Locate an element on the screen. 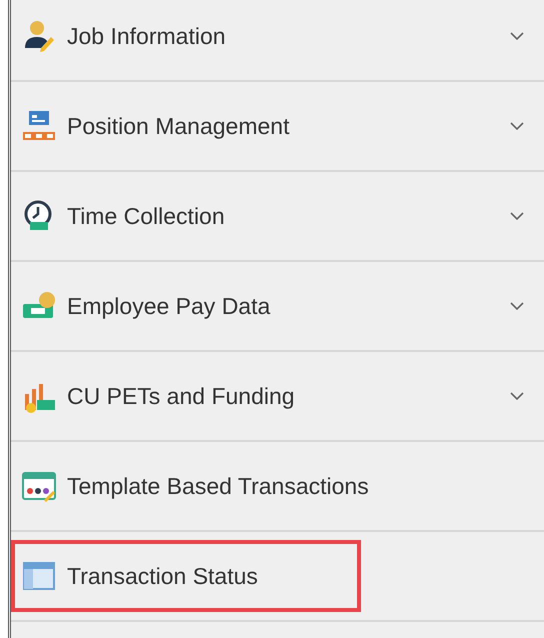  menu-item: Position Management is located at coordinates (277, 127).